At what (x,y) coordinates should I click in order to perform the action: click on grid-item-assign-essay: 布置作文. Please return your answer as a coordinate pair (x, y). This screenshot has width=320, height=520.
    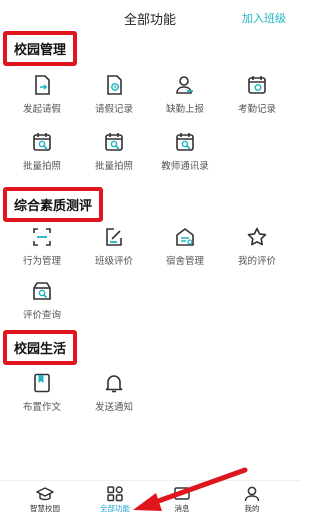
    Looking at the image, I should click on (42, 392).